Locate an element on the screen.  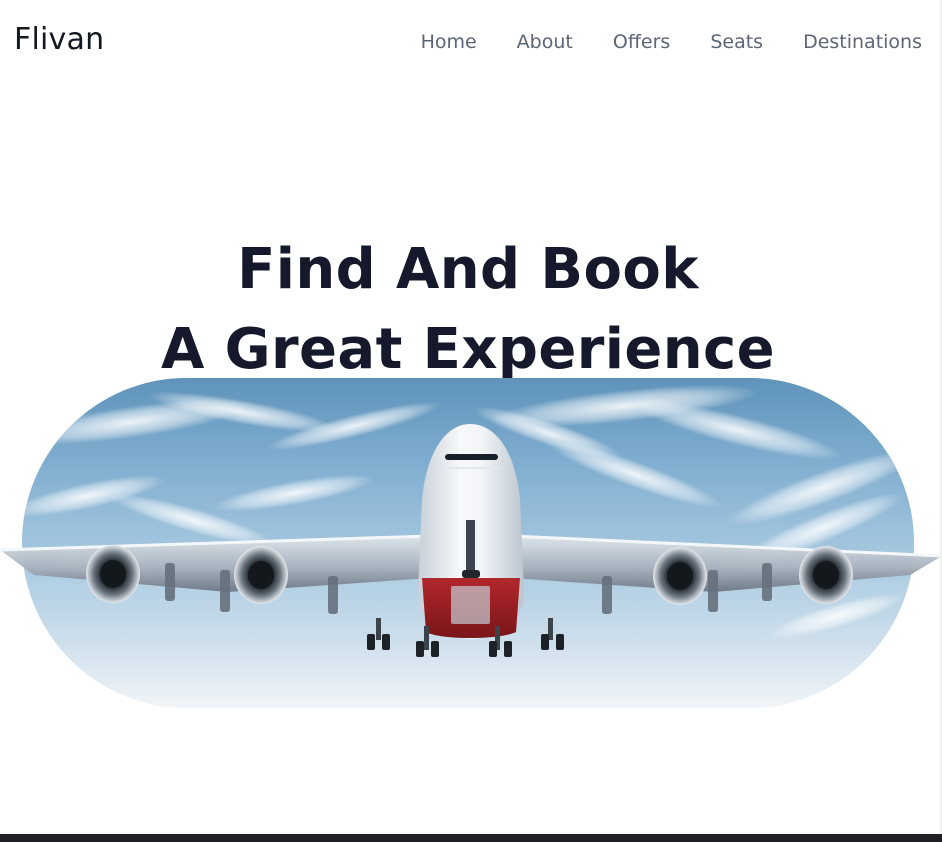
nav-offers-link: Offers is located at coordinates (641, 42).